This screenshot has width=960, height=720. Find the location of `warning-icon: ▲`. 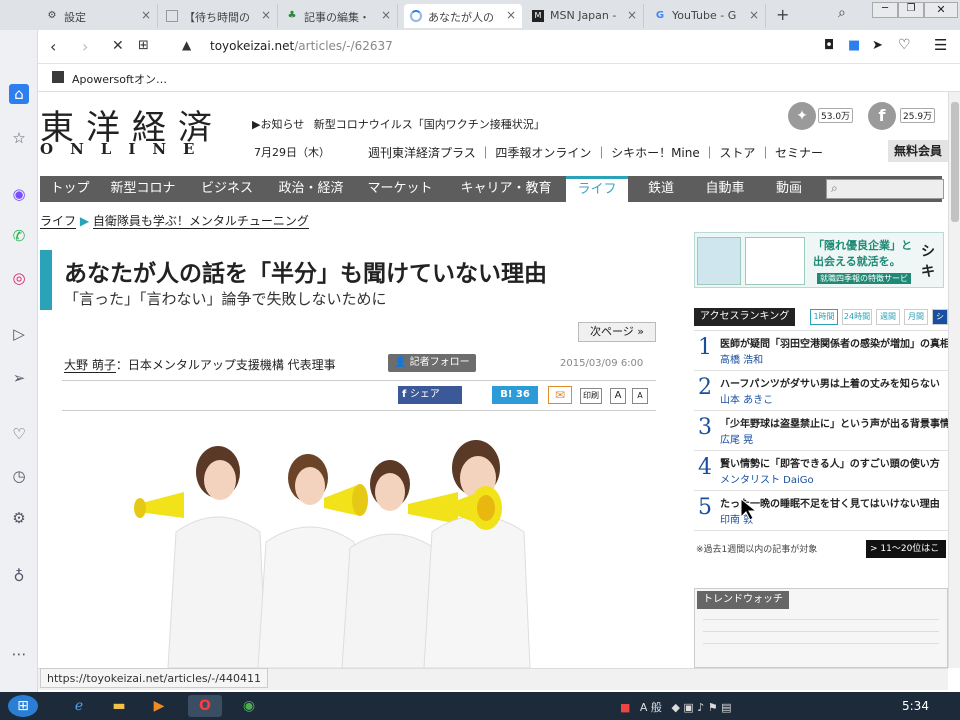

warning-icon: ▲ is located at coordinates (186, 45).